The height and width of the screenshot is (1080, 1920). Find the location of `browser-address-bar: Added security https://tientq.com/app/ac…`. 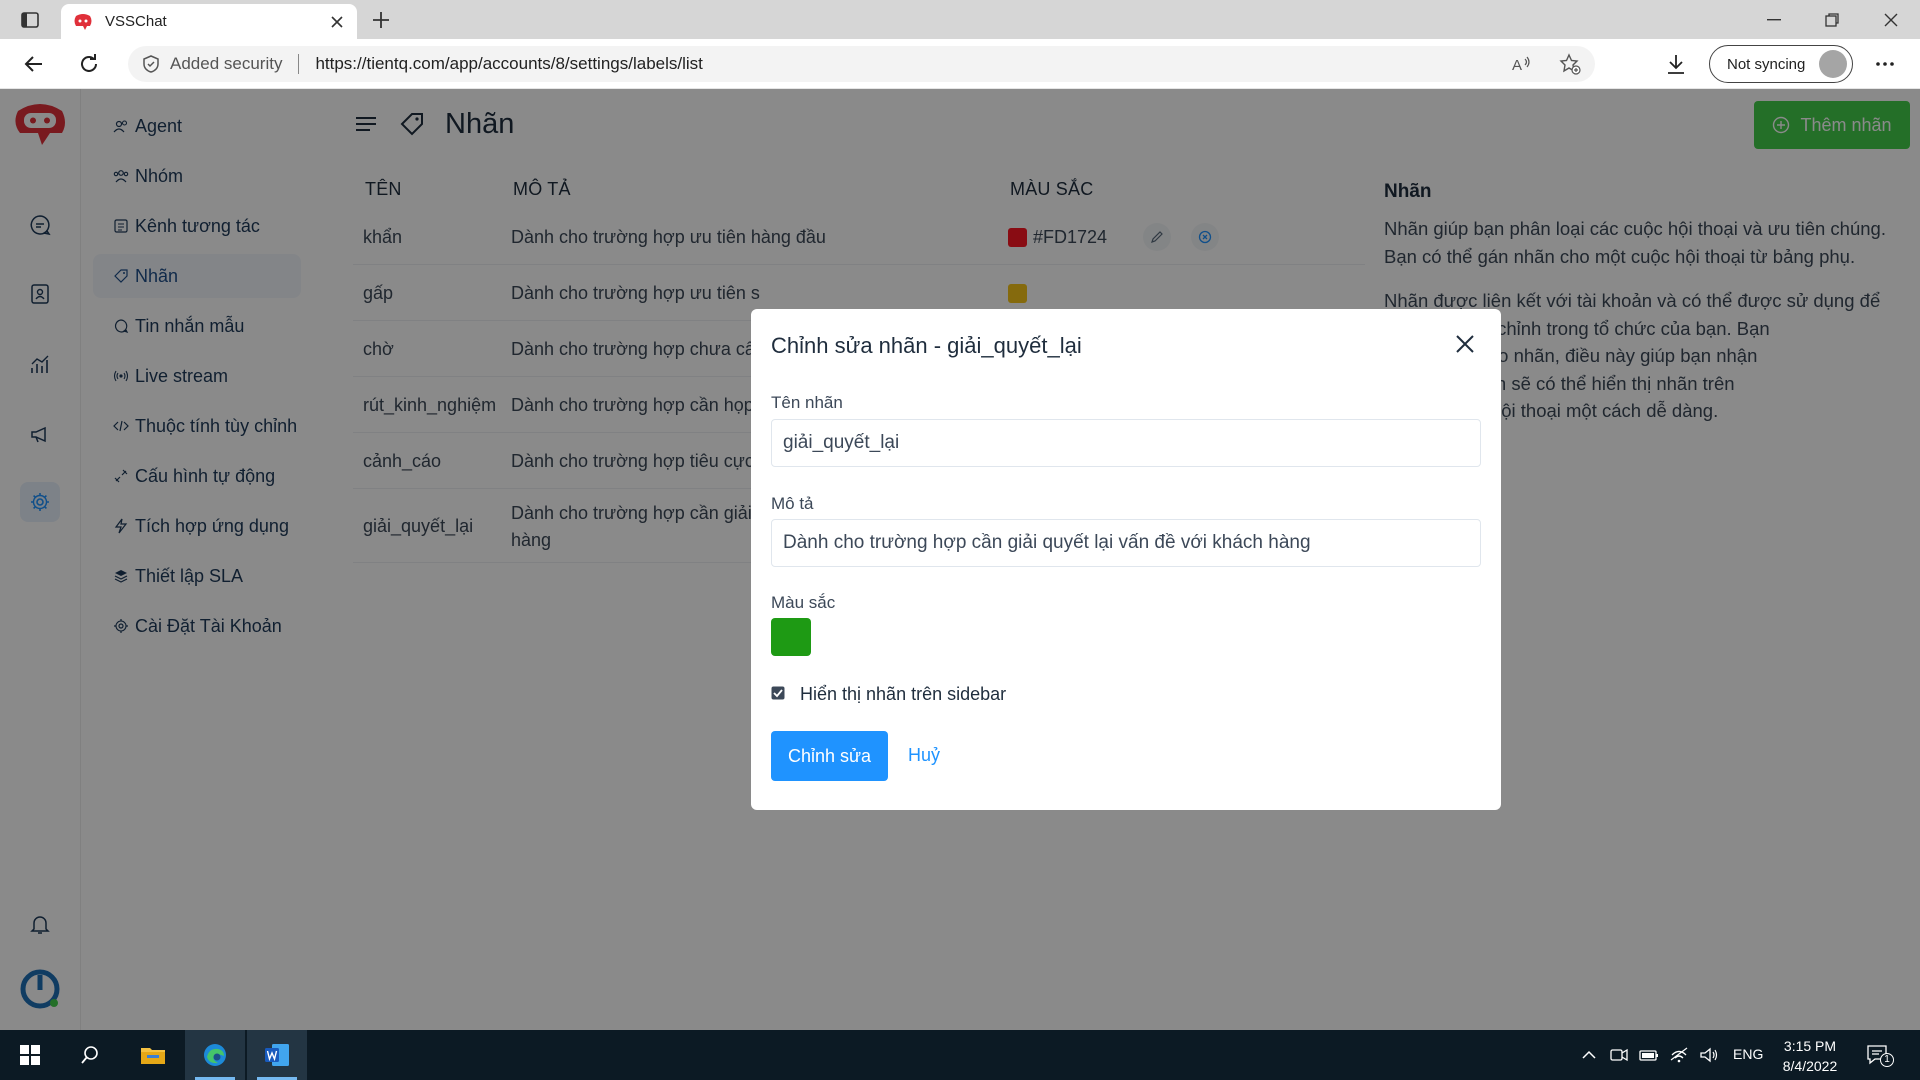

browser-address-bar: Added security https://tientq.com/app/ac… is located at coordinates (960, 64).